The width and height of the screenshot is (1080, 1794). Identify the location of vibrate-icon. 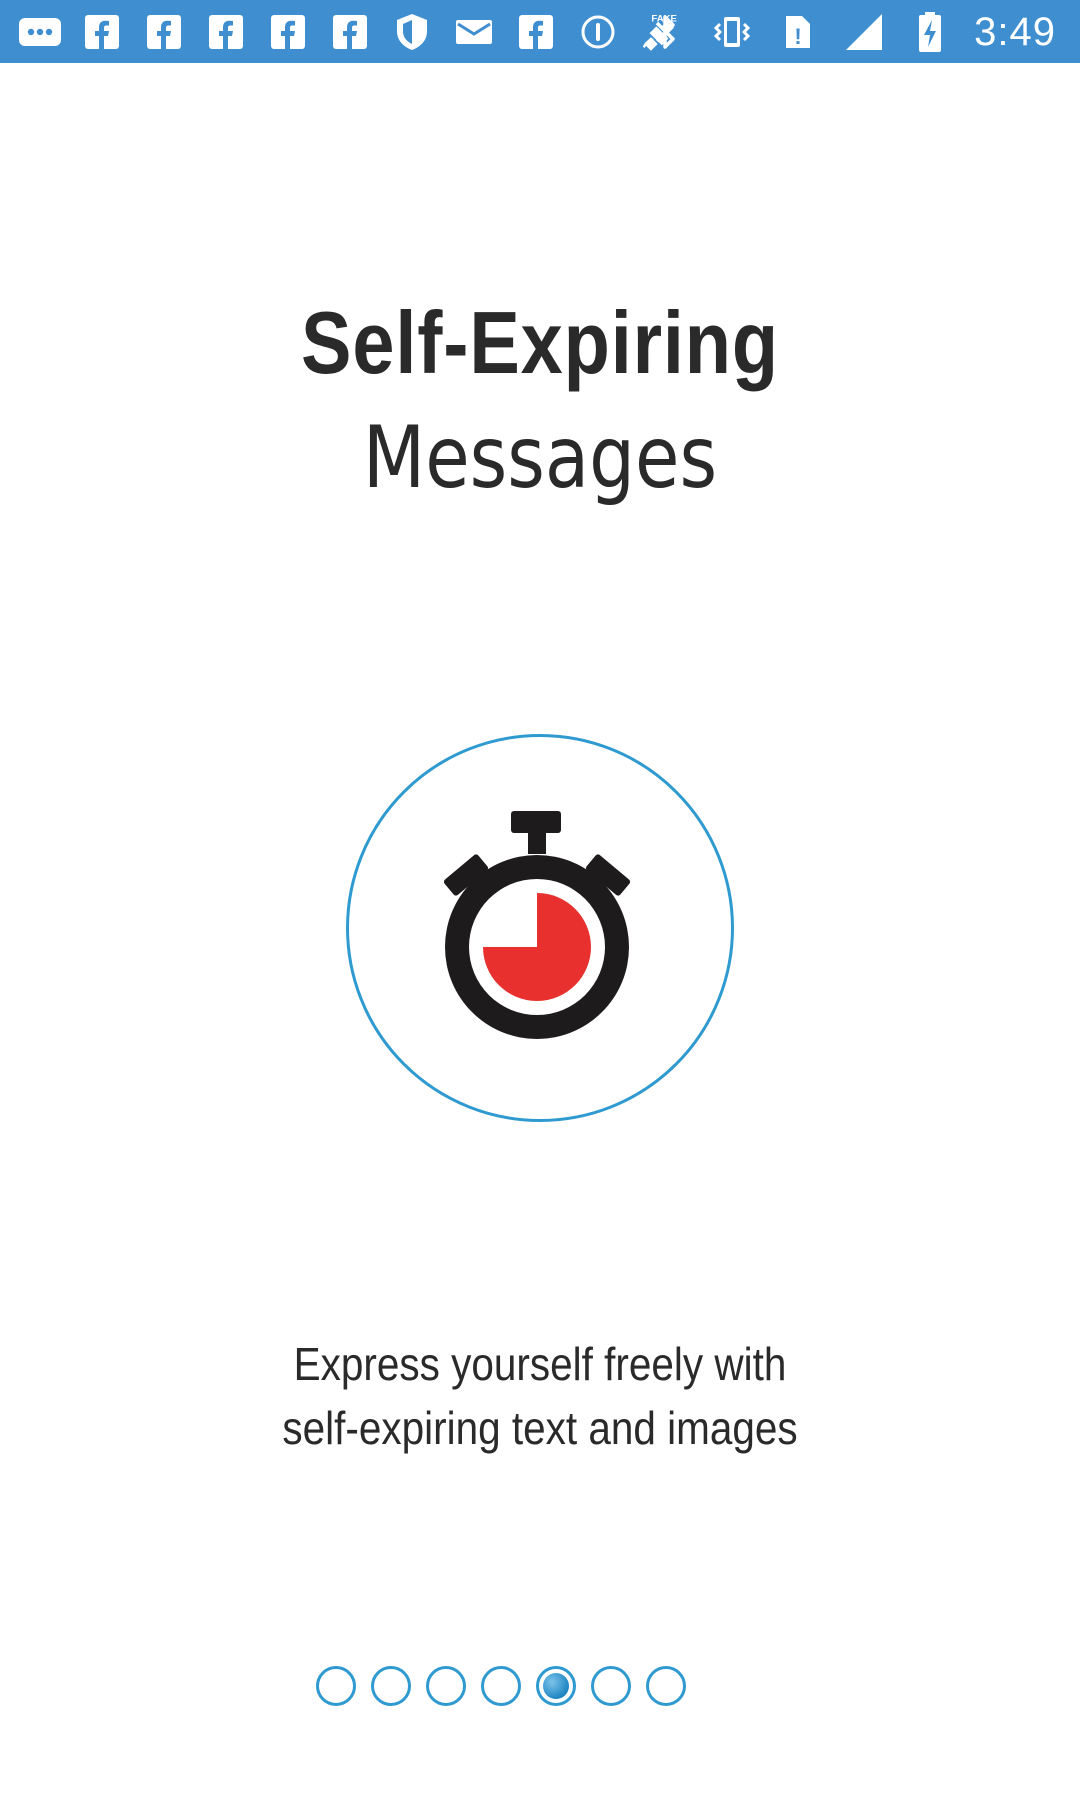
(732, 32).